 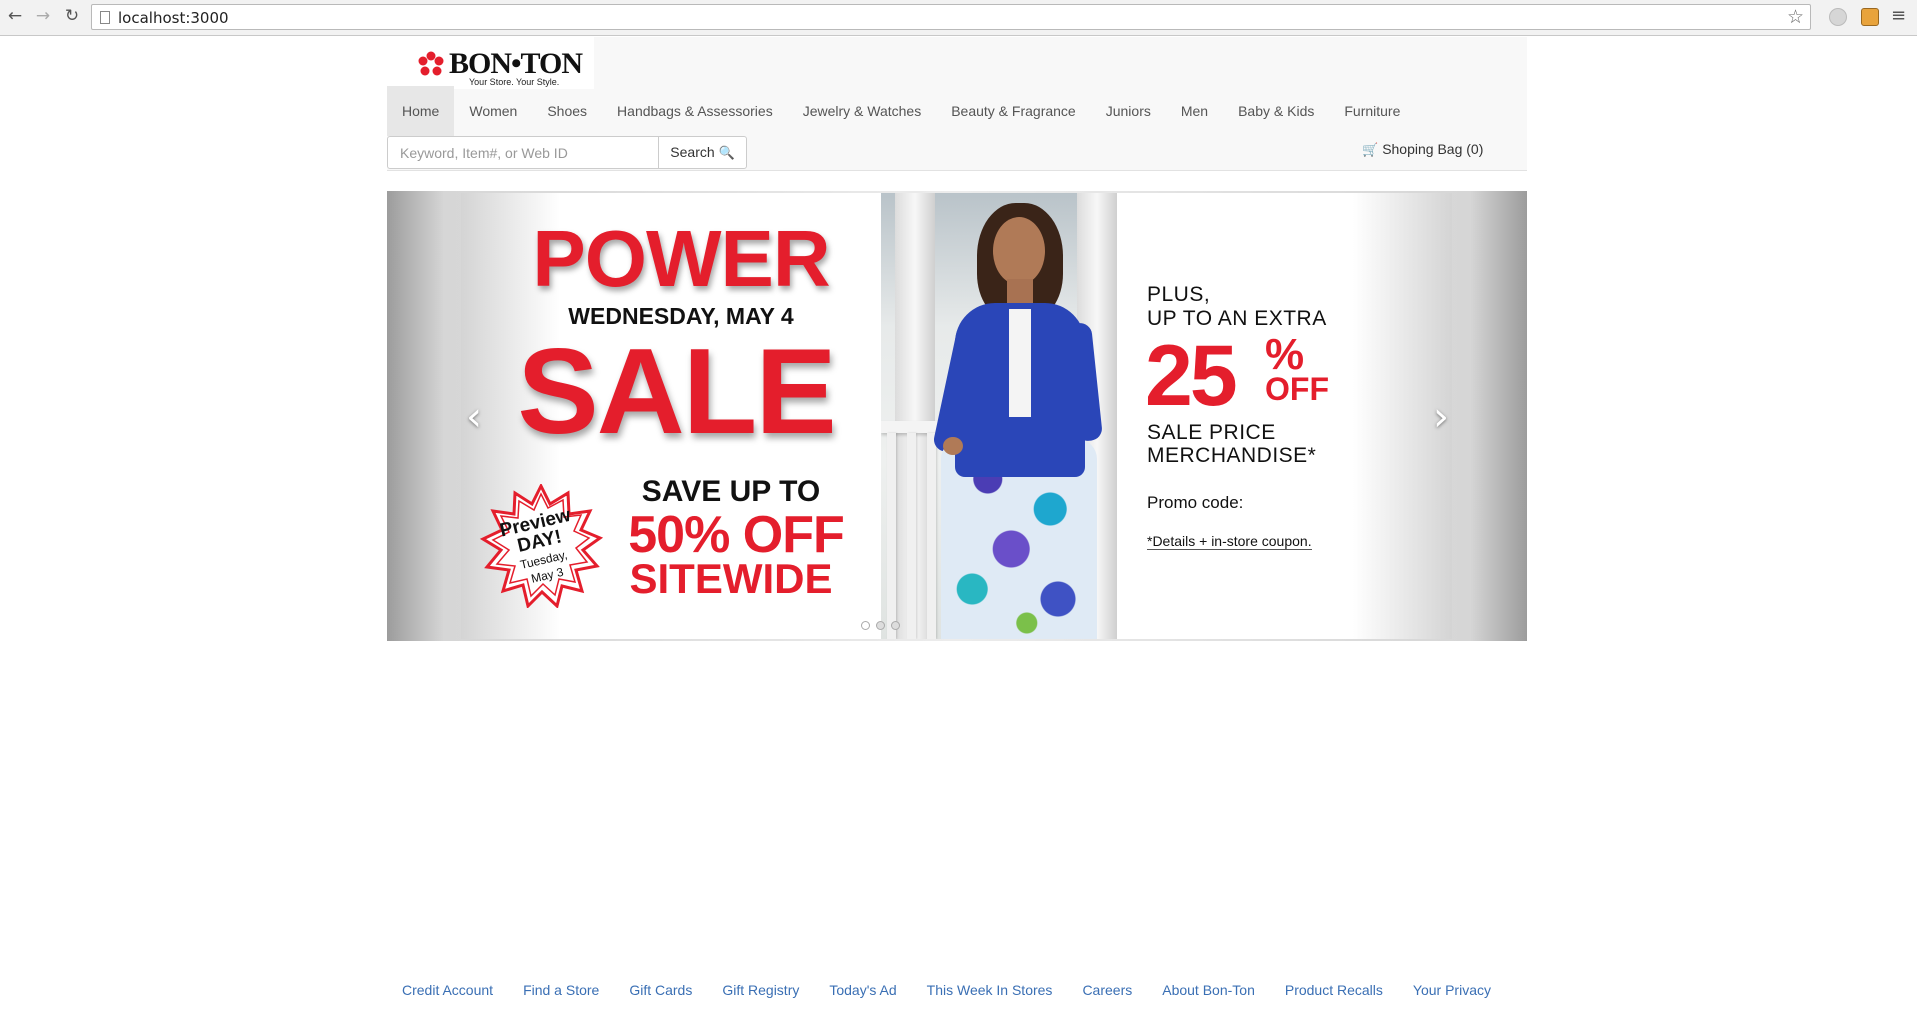 I want to click on logo: BON•TON Your Store. Your Style., so click(x=490, y=63).